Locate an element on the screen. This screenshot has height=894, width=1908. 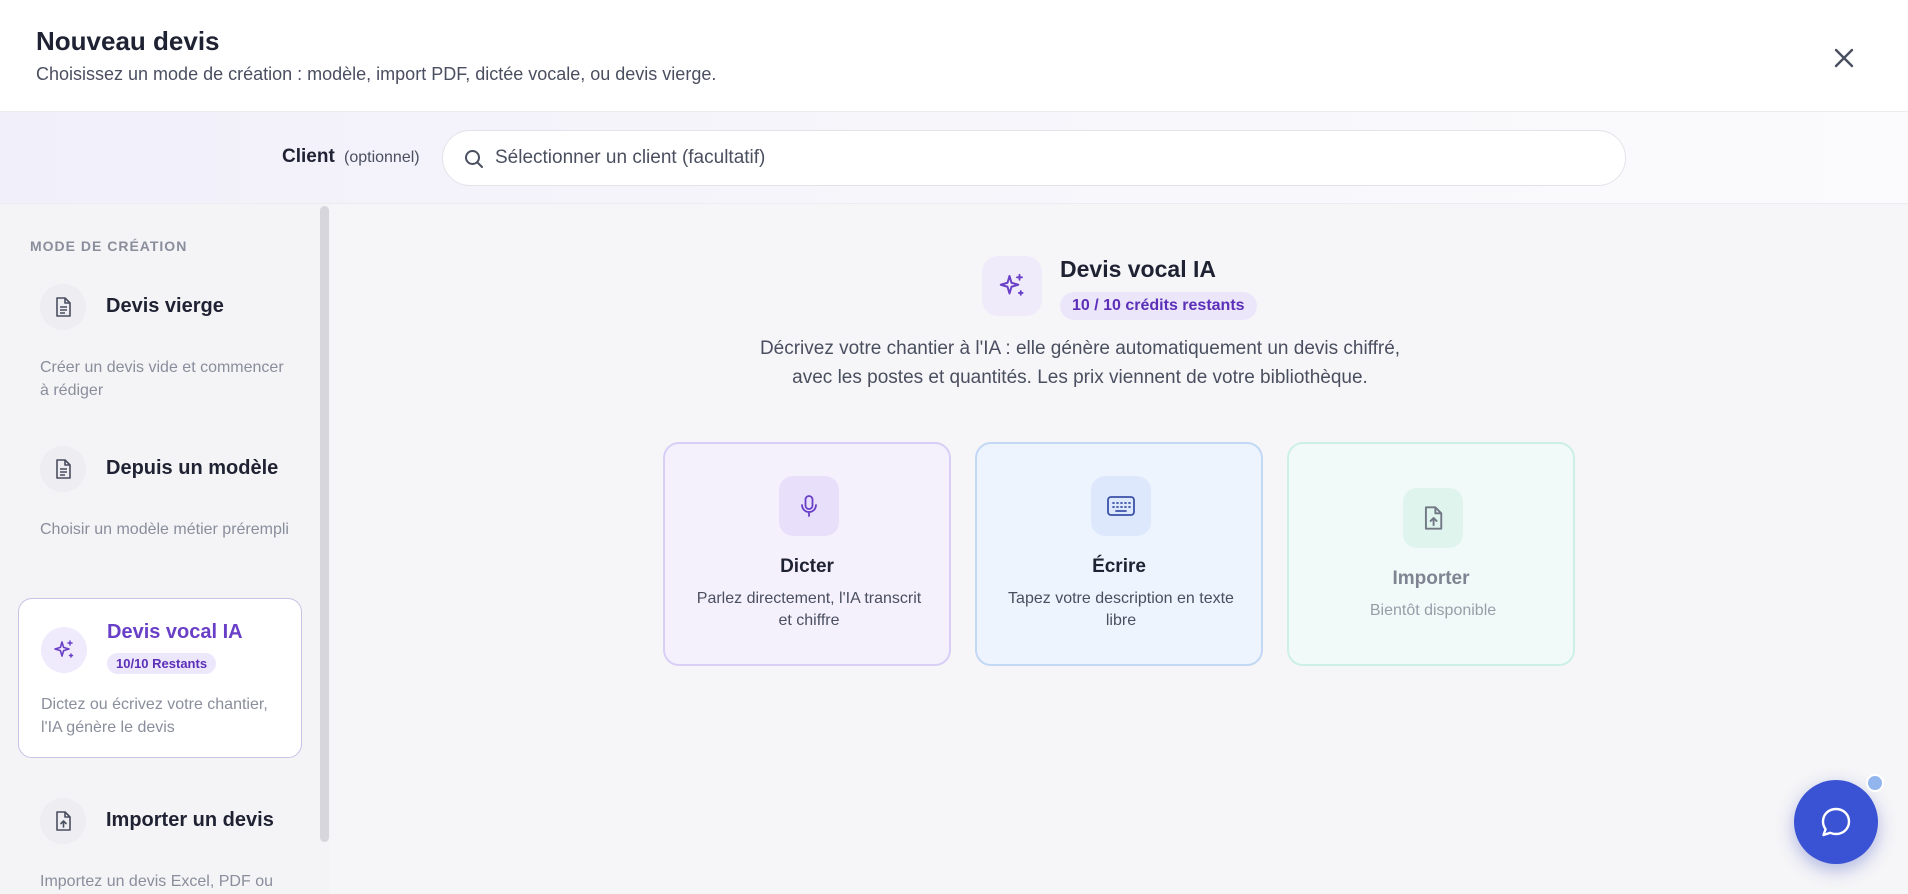
client-bar: Client (optionnel) is located at coordinates (954, 158).